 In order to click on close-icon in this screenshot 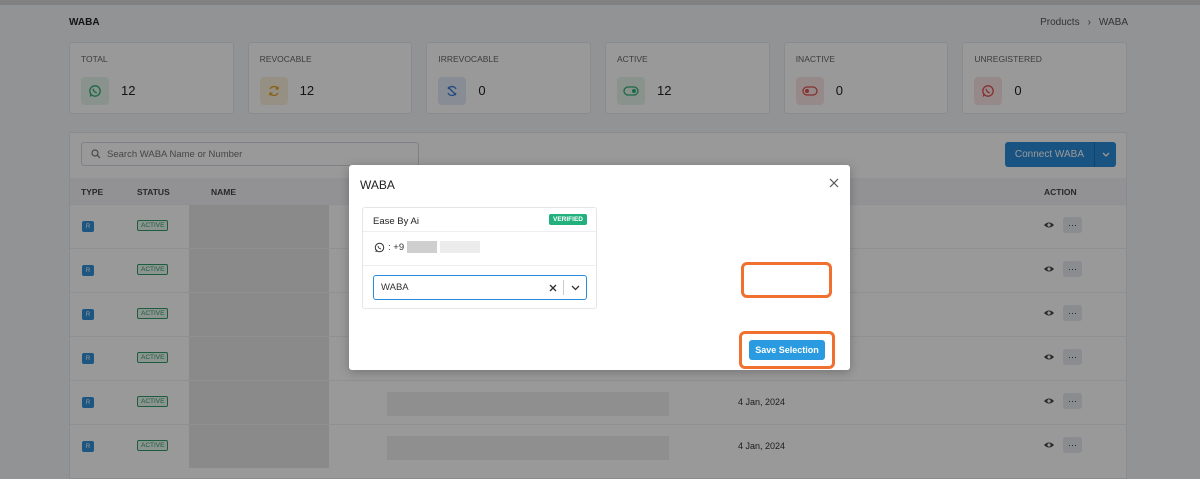, I will do `click(834, 183)`.